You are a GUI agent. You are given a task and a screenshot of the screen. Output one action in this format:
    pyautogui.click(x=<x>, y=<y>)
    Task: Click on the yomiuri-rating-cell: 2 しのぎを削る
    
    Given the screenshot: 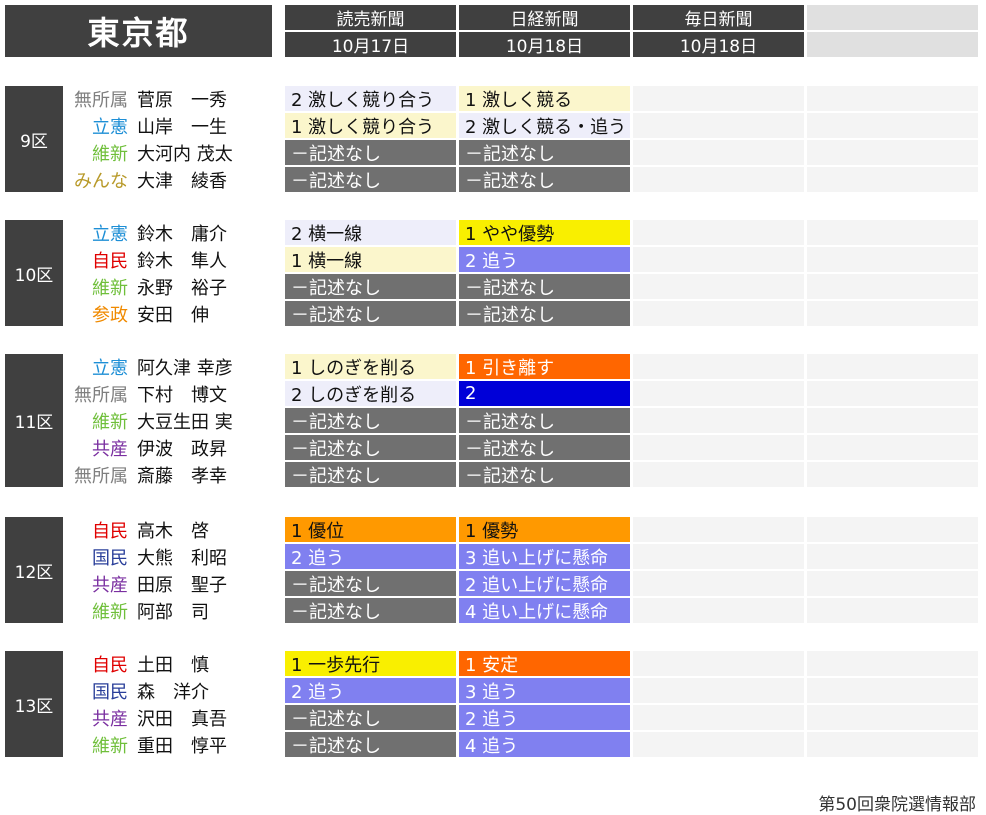 What is the action you would take?
    pyautogui.click(x=370, y=393)
    